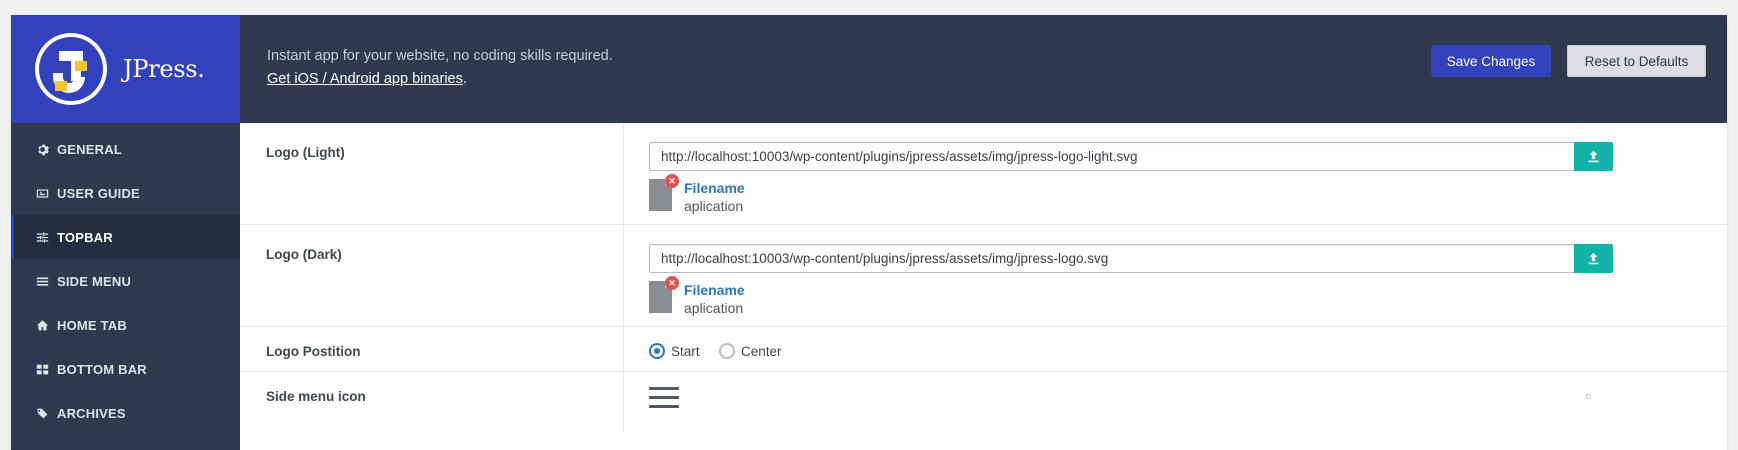  What do you see at coordinates (85, 237) in the screenshot?
I see `sidebar-item-label: TOPBAR` at bounding box center [85, 237].